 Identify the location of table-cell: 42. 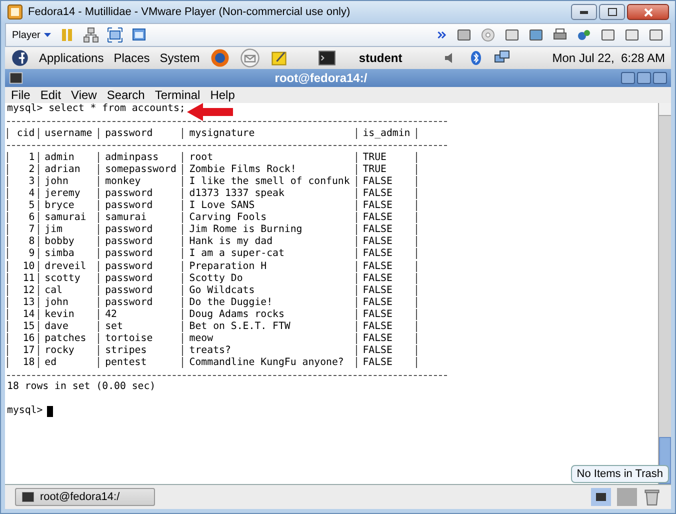
(140, 314).